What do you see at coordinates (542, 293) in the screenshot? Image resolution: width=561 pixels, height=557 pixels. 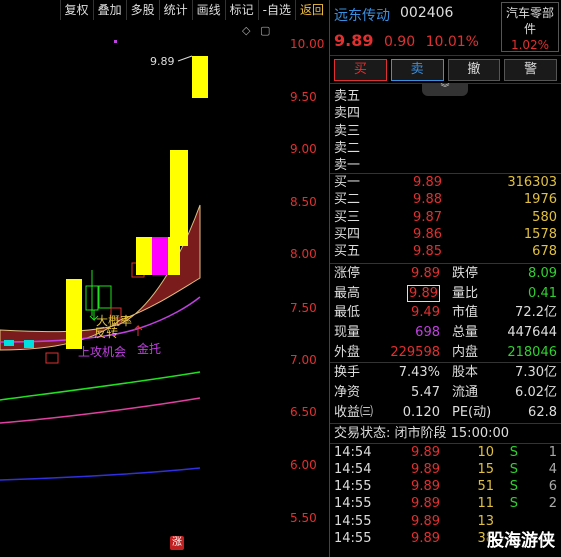 I see `volume-ratio-value: 0.41` at bounding box center [542, 293].